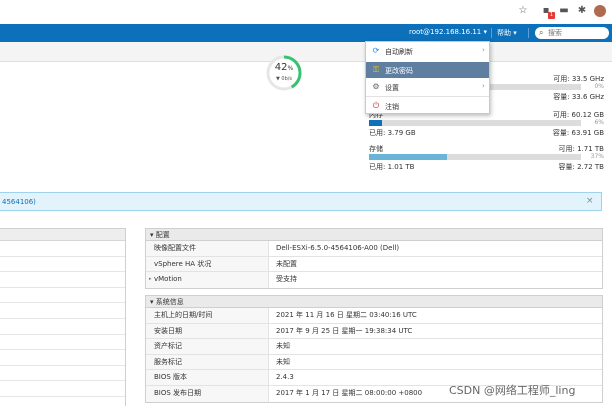 The height and width of the screenshot is (406, 612). What do you see at coordinates (427, 96) in the screenshot?
I see `menu-divider` at bounding box center [427, 96].